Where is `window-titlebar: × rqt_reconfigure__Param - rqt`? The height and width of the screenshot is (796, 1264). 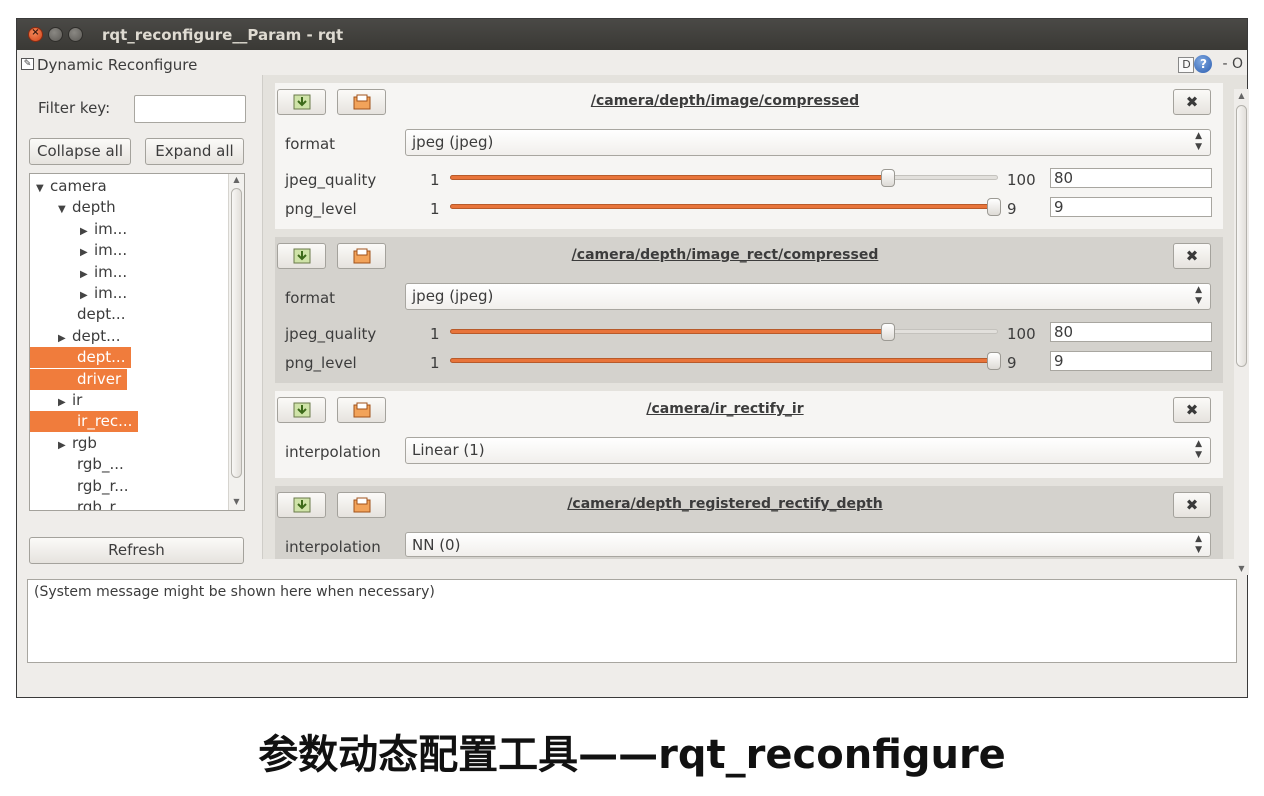 window-titlebar: × rqt_reconfigure__Param - rqt is located at coordinates (632, 34).